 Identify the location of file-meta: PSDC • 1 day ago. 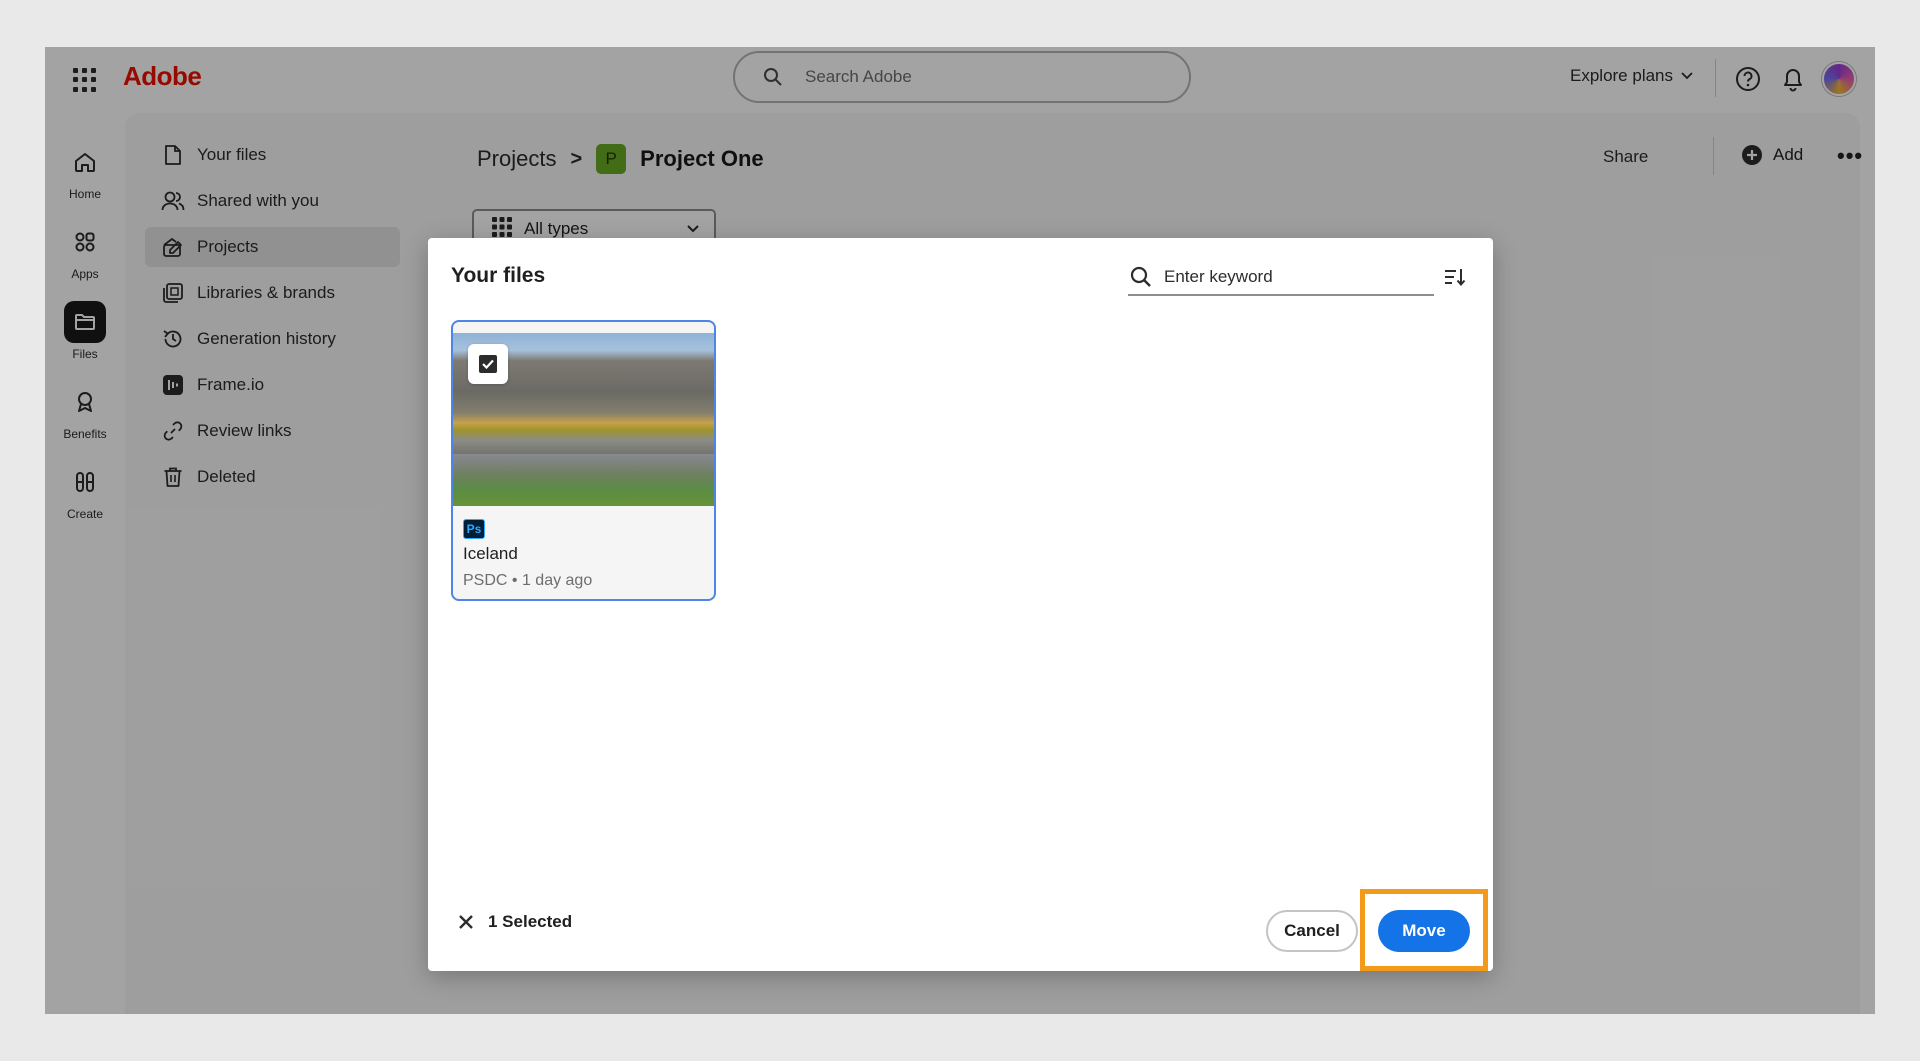
(528, 580).